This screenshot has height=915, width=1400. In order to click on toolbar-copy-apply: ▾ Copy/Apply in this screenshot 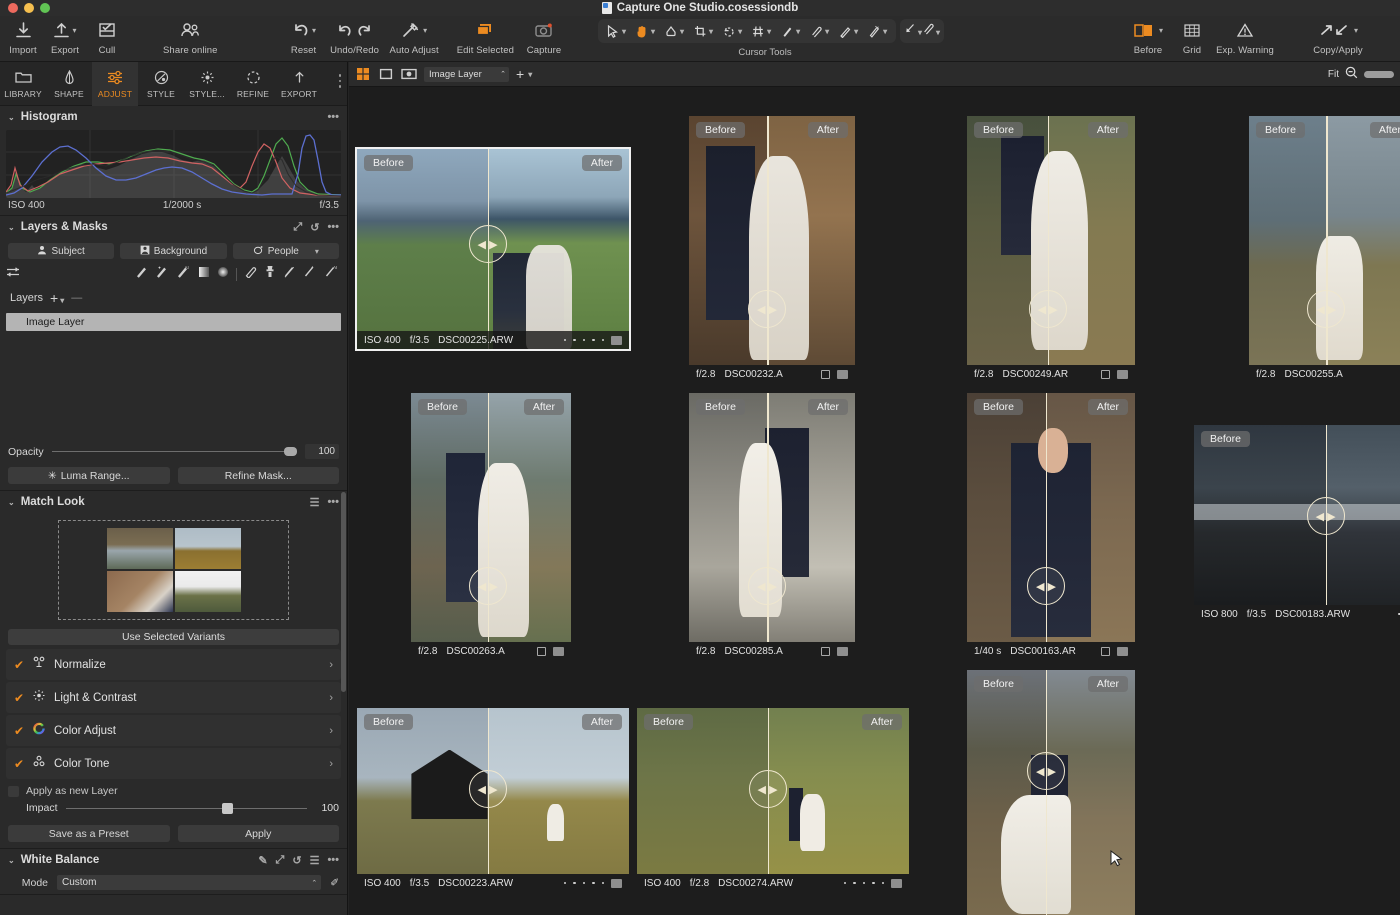, I will do `click(1338, 37)`.